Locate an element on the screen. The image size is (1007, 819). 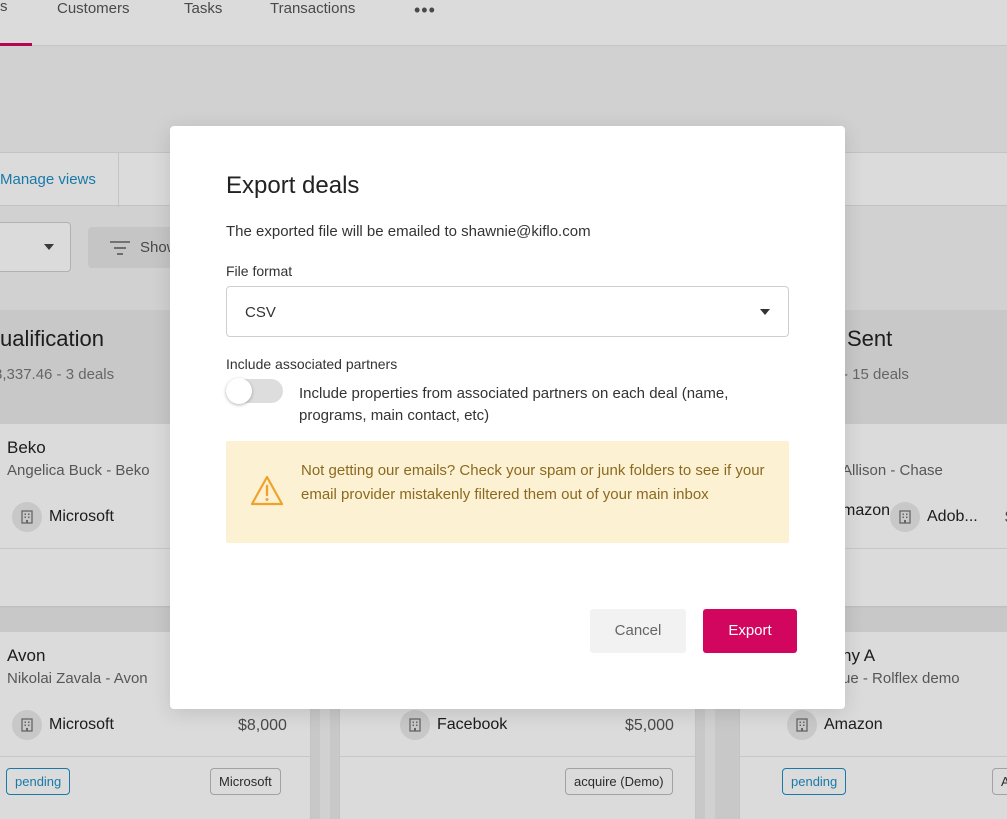
warning-icon is located at coordinates (267, 490).